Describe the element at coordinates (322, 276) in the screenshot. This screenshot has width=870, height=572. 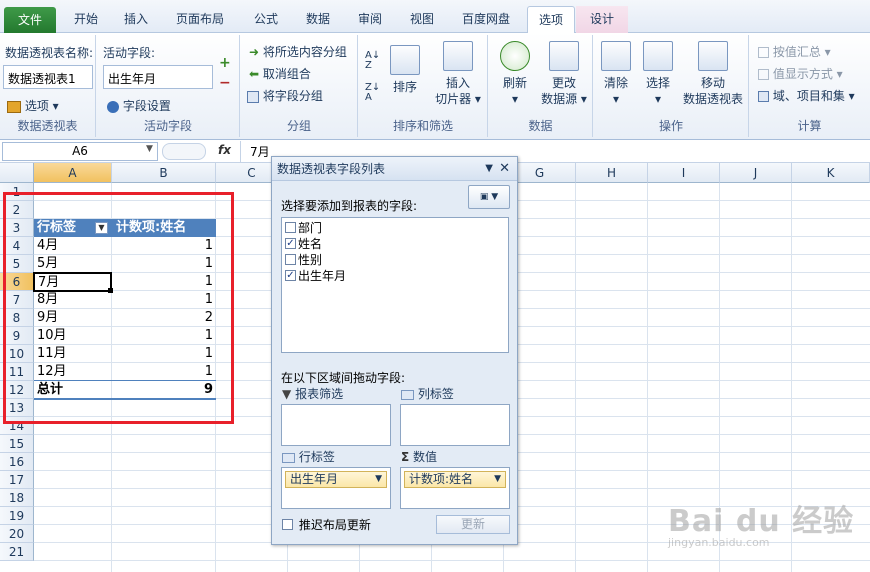
I see `field-name: 出生年月` at that location.